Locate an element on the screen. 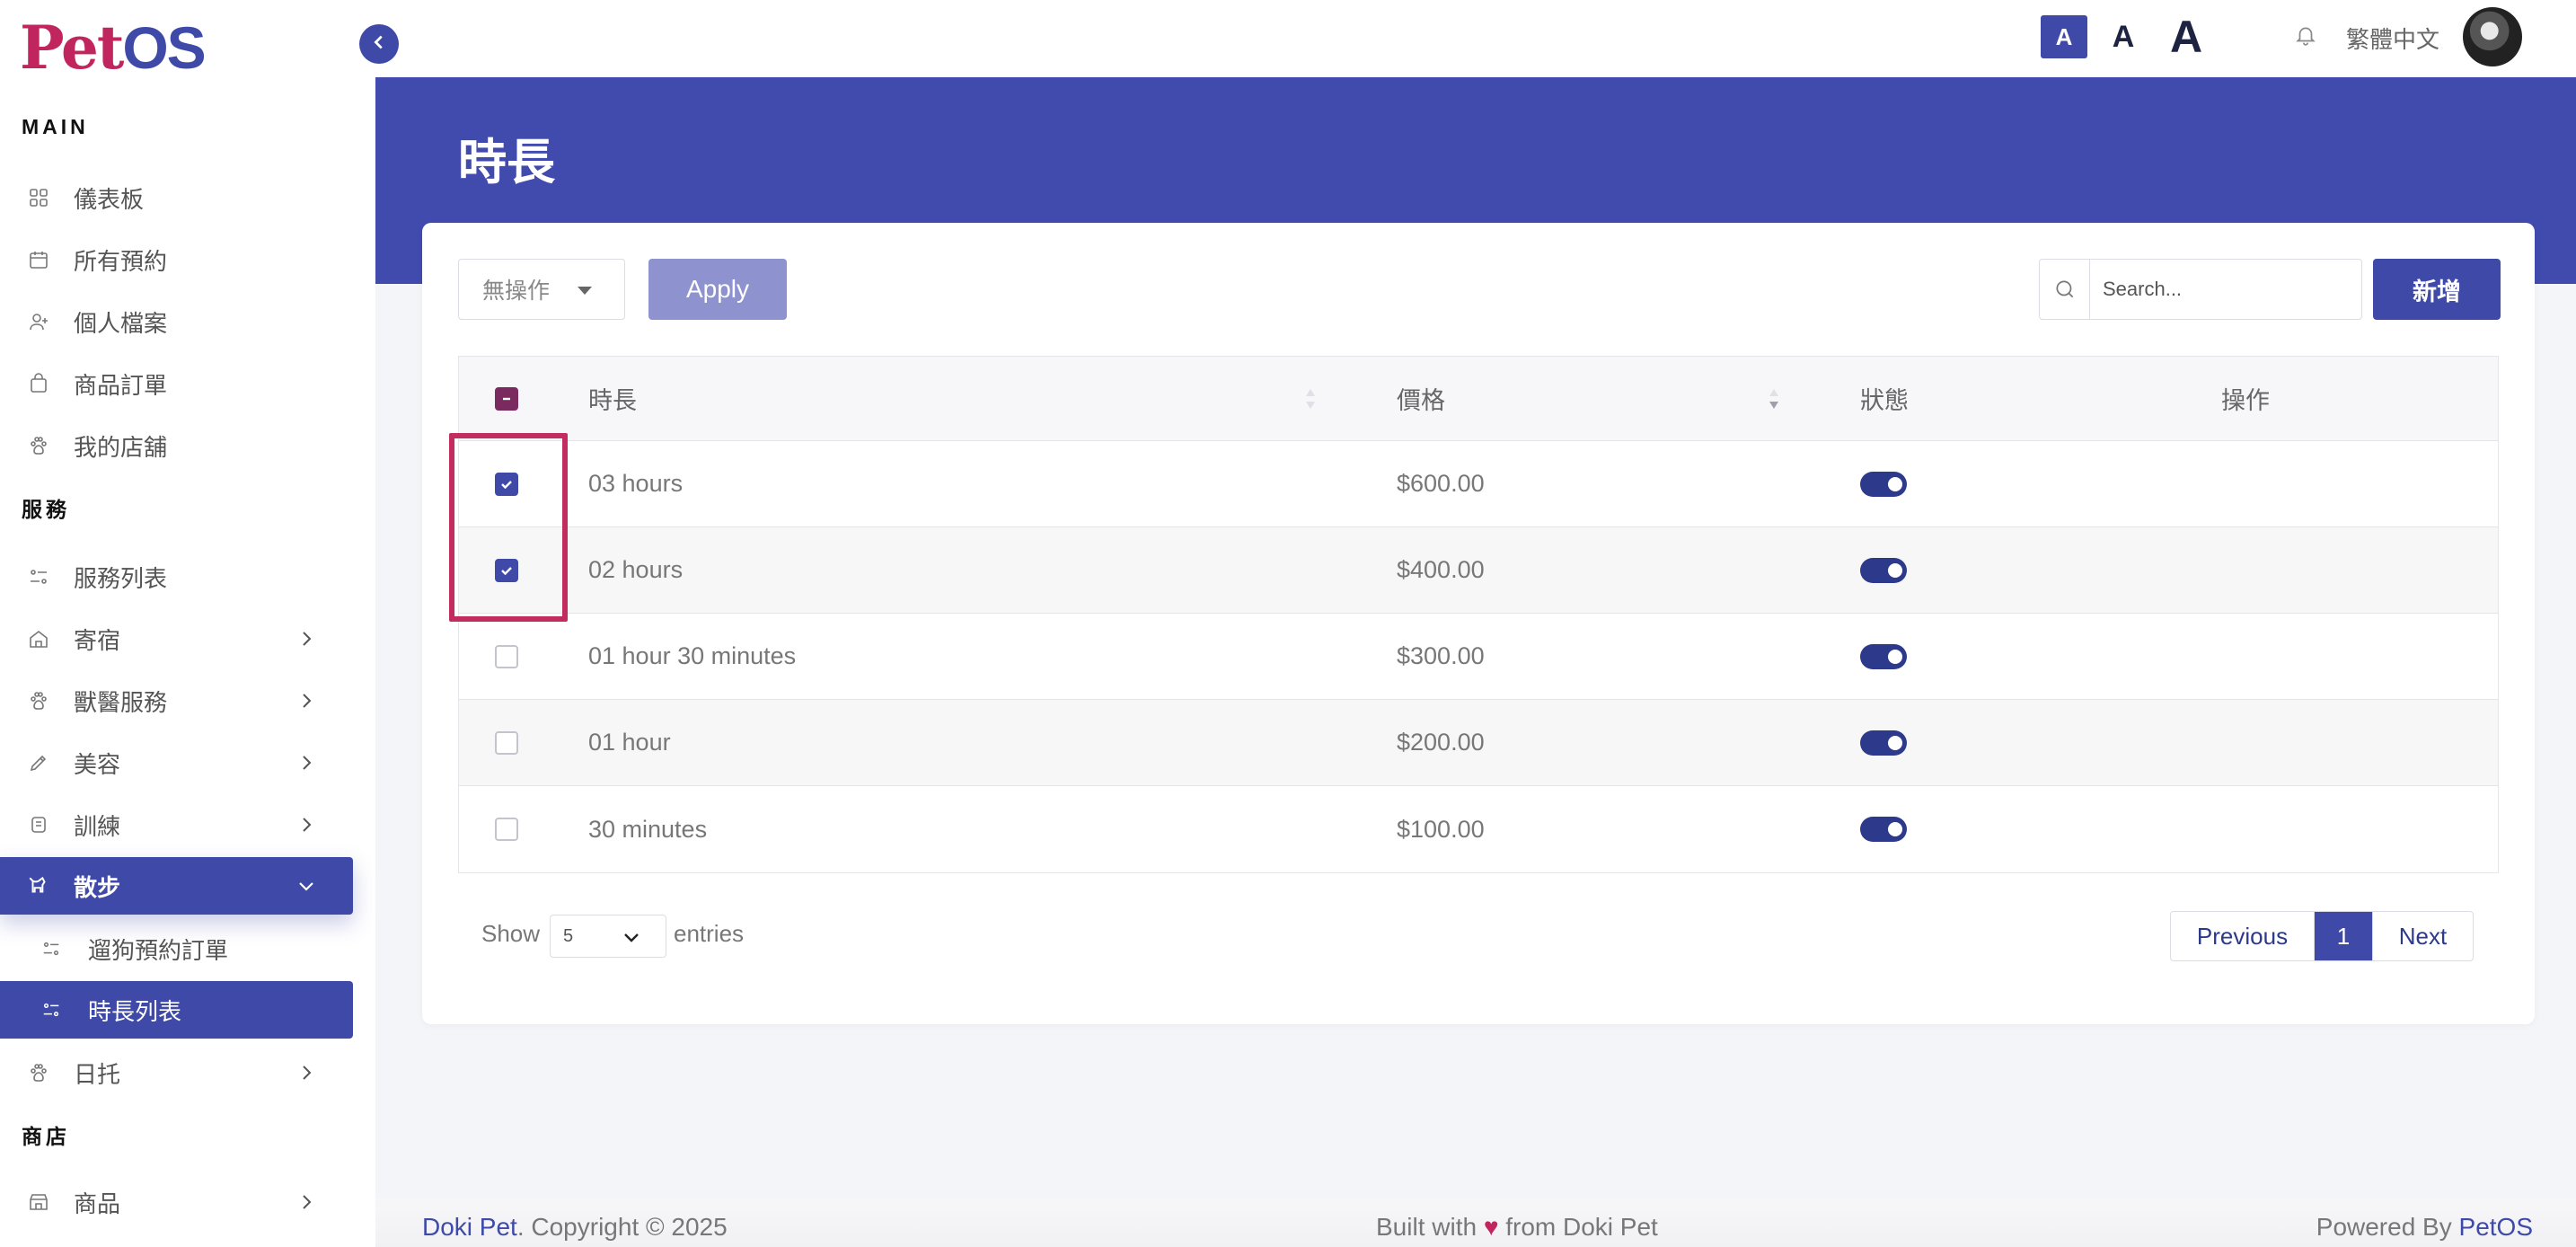 The image size is (2576, 1247). sidebar-item-label: 時長列表 is located at coordinates (135, 1011).